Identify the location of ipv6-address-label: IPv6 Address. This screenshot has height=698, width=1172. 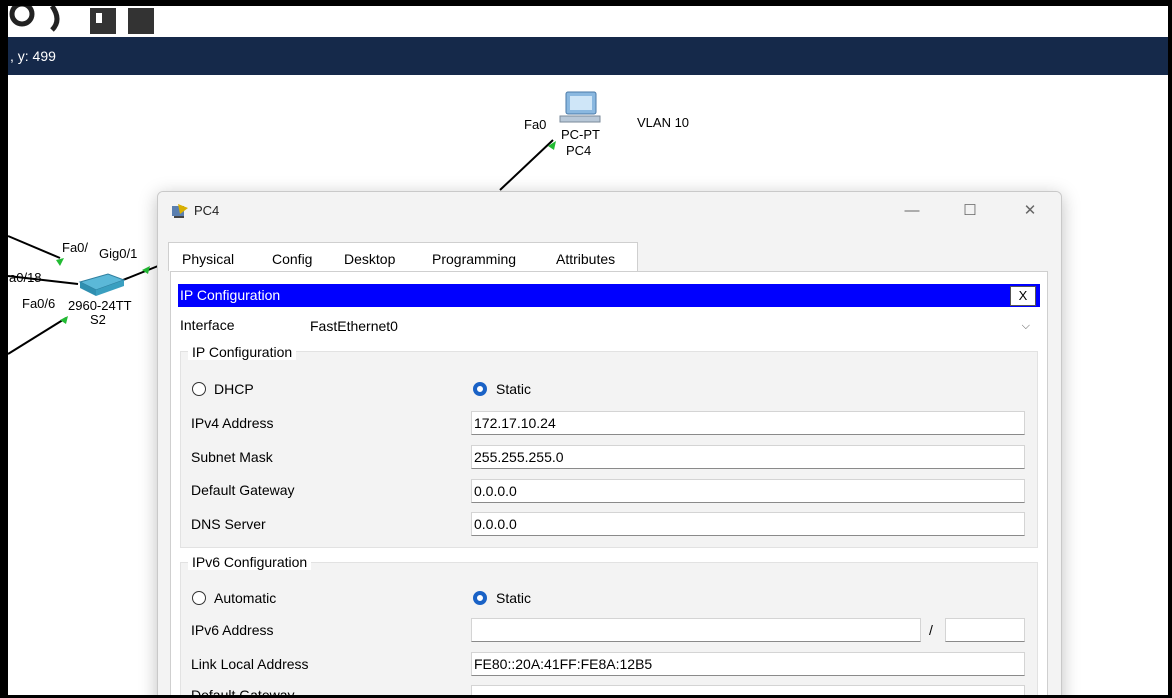
(232, 630).